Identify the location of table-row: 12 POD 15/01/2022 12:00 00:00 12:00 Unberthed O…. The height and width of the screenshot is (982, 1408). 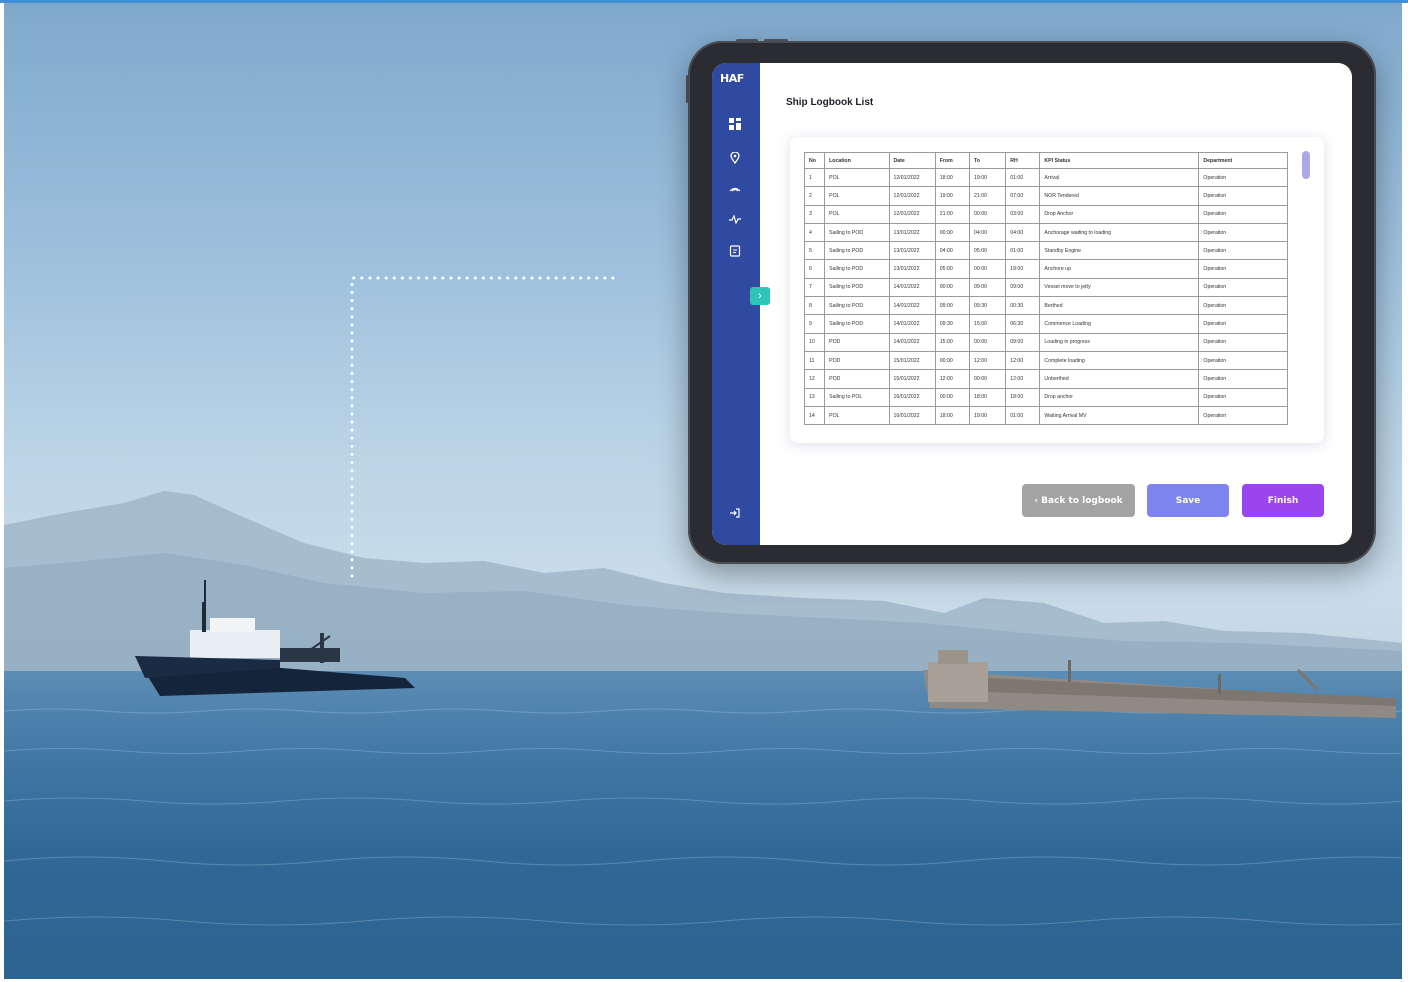
(1045, 379).